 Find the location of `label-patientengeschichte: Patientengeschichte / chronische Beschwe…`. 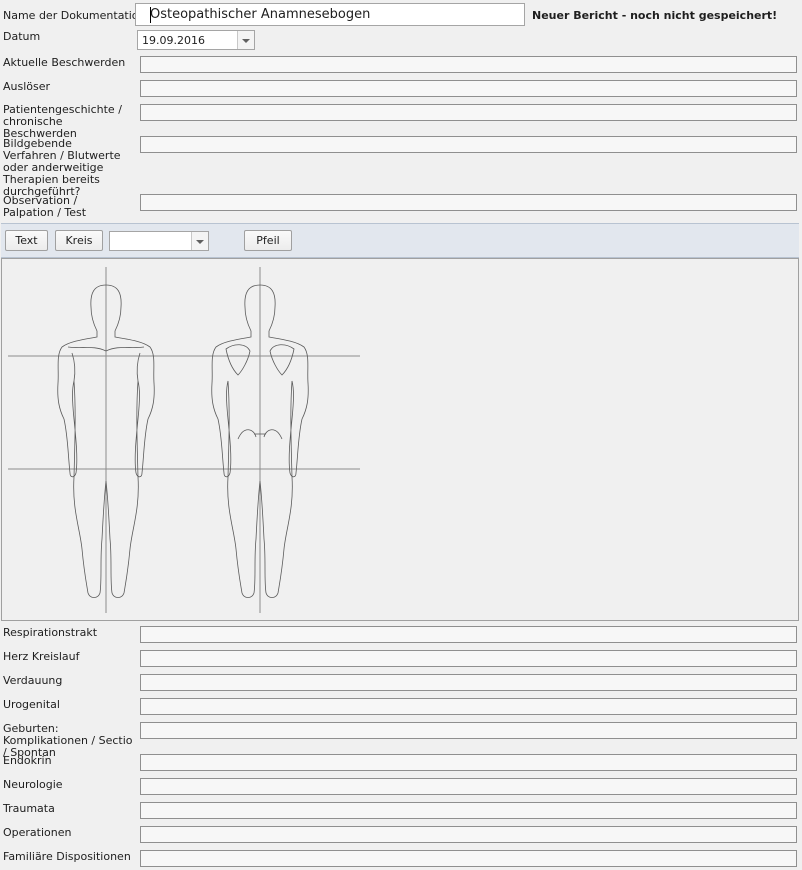

label-patientengeschichte: Patientengeschichte / chronische Beschwe… is located at coordinates (62, 121).